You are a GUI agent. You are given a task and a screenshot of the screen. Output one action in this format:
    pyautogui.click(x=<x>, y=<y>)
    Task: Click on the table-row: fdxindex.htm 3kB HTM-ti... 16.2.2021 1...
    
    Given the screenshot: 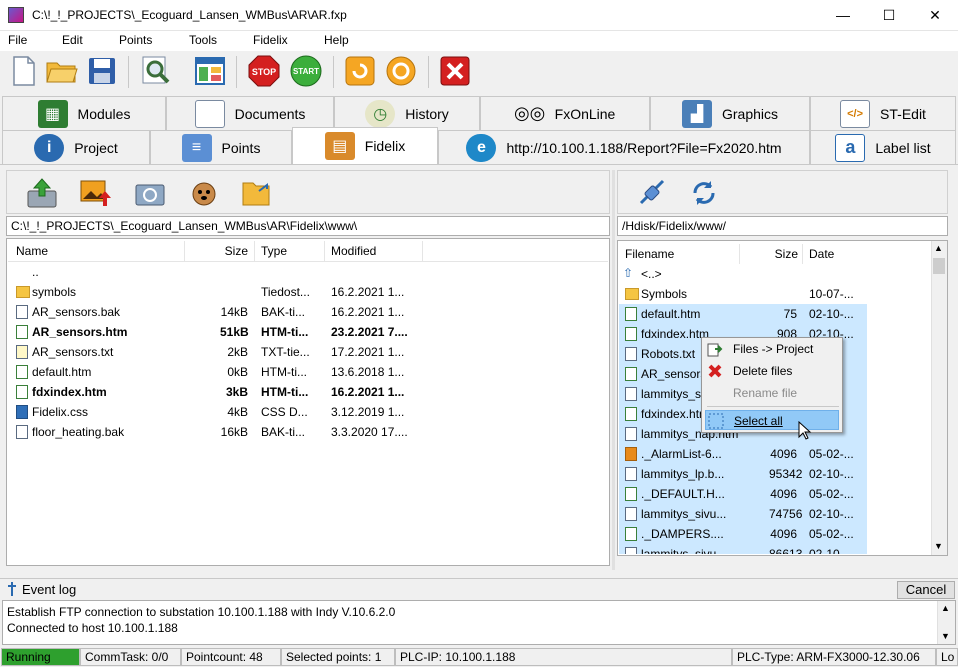 What is the action you would take?
    pyautogui.click(x=308, y=392)
    